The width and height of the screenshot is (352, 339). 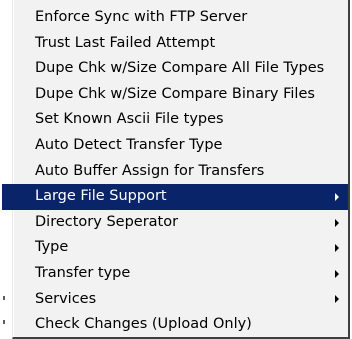 What do you see at coordinates (180, 248) in the screenshot?
I see `menu-item-type: Type` at bounding box center [180, 248].